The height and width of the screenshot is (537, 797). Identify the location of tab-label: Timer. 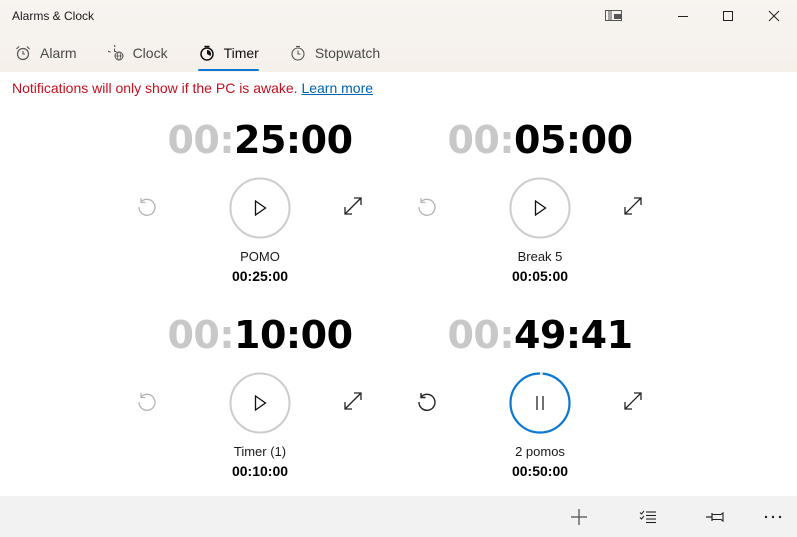
(241, 53).